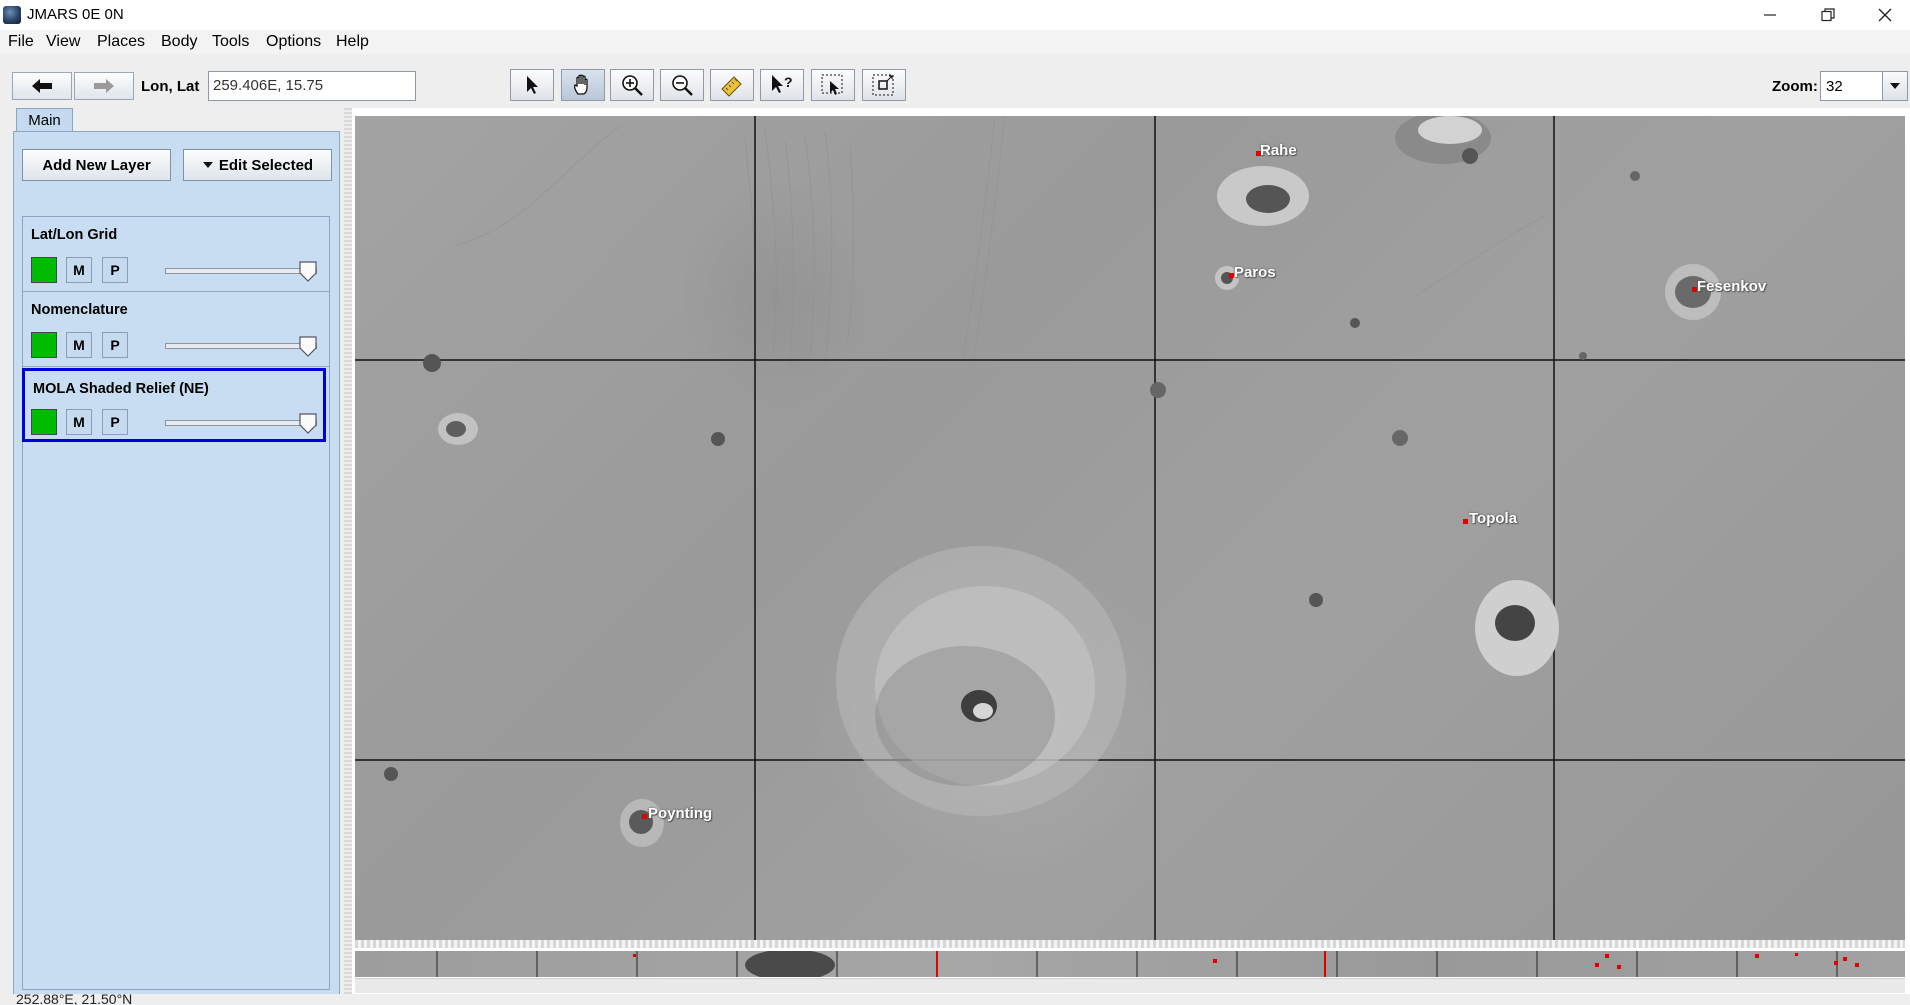  I want to click on place-label-rahe: Rahe, so click(1278, 150).